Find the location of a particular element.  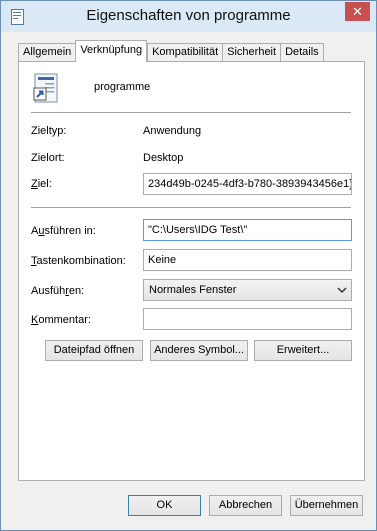

tab-allgemein: Allgemein is located at coordinates (47, 52).